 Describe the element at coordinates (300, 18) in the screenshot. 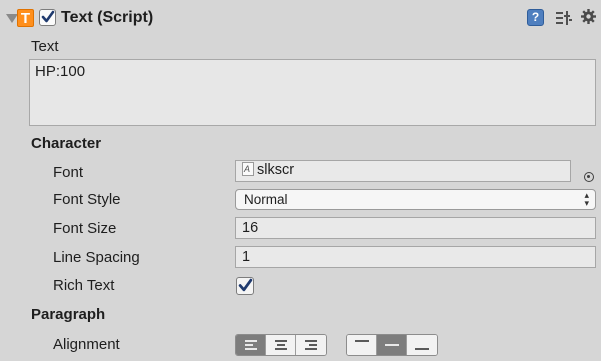

I see `component-header: T Text (Script) ?` at that location.